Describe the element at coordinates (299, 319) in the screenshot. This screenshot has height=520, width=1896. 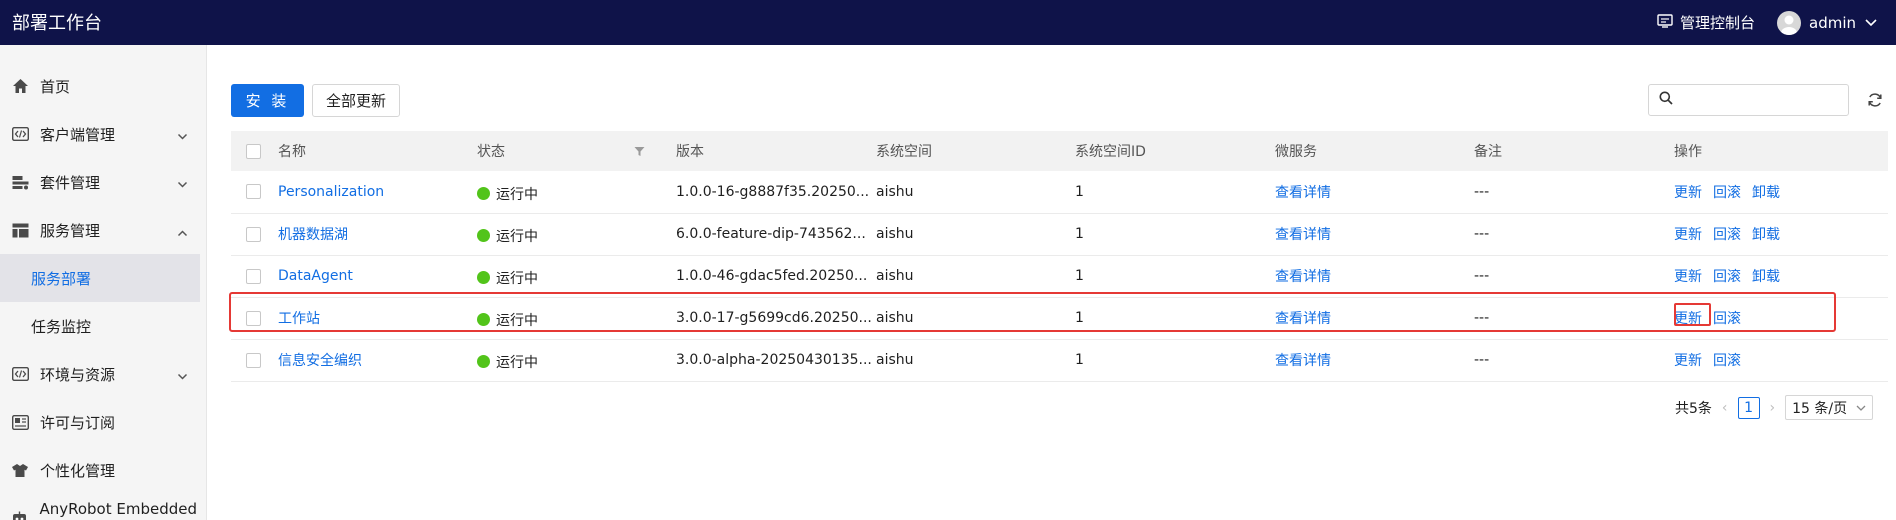
I see `service-name-link: 工作站` at that location.